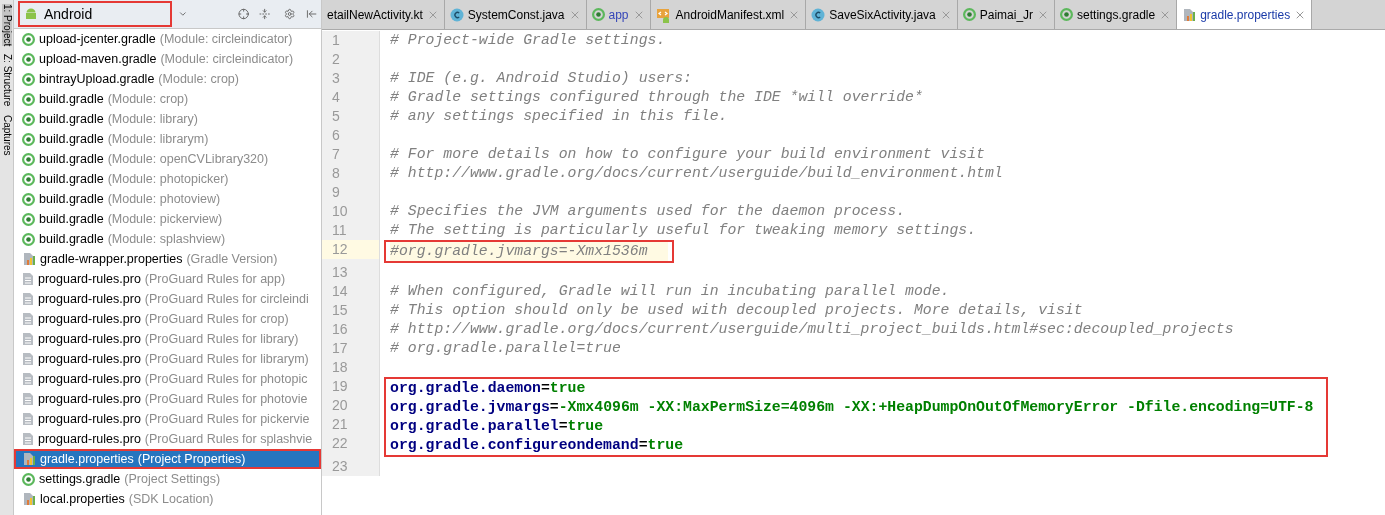  I want to click on tree-item: upload-maven.gradle (Module: circleindicator), so click(167, 59).